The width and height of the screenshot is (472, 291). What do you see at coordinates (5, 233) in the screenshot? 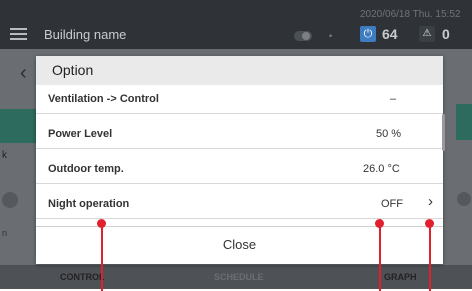
I see `background-label: n` at bounding box center [5, 233].